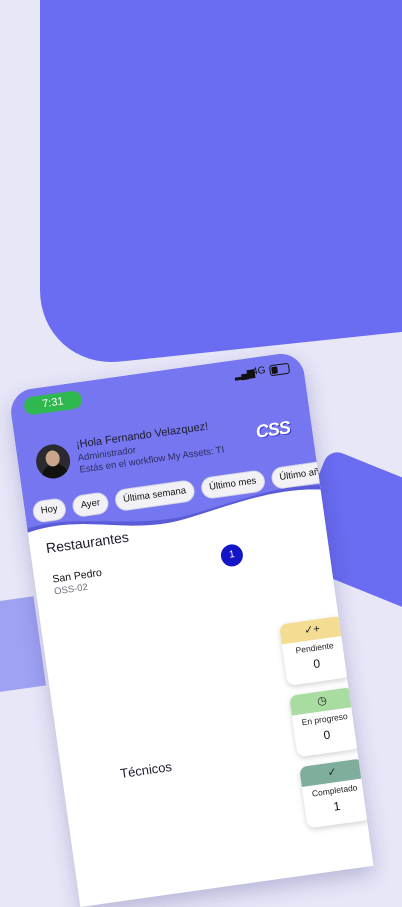 This screenshot has width=402, height=907. I want to click on stat-card-completed: ✓ Completado 1, so click(335, 793).